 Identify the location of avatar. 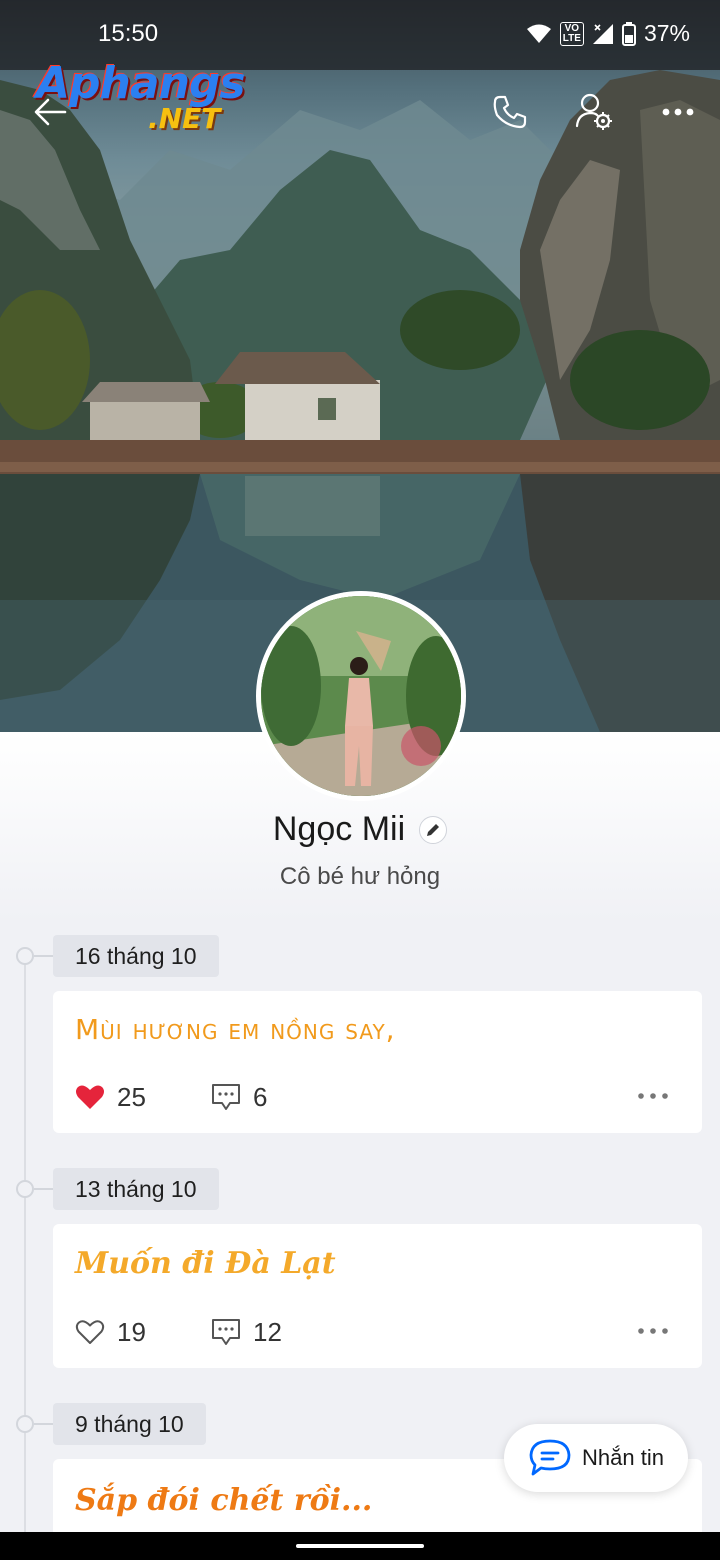
(361, 696).